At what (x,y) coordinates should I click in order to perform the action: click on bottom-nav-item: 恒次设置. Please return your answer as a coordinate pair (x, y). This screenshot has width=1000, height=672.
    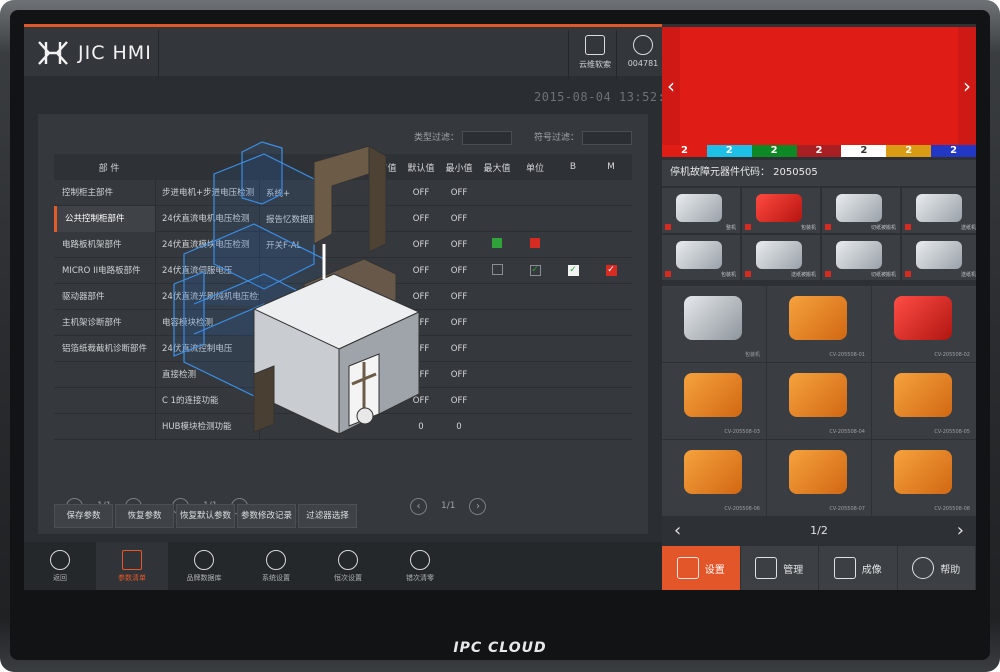
    Looking at the image, I should click on (348, 566).